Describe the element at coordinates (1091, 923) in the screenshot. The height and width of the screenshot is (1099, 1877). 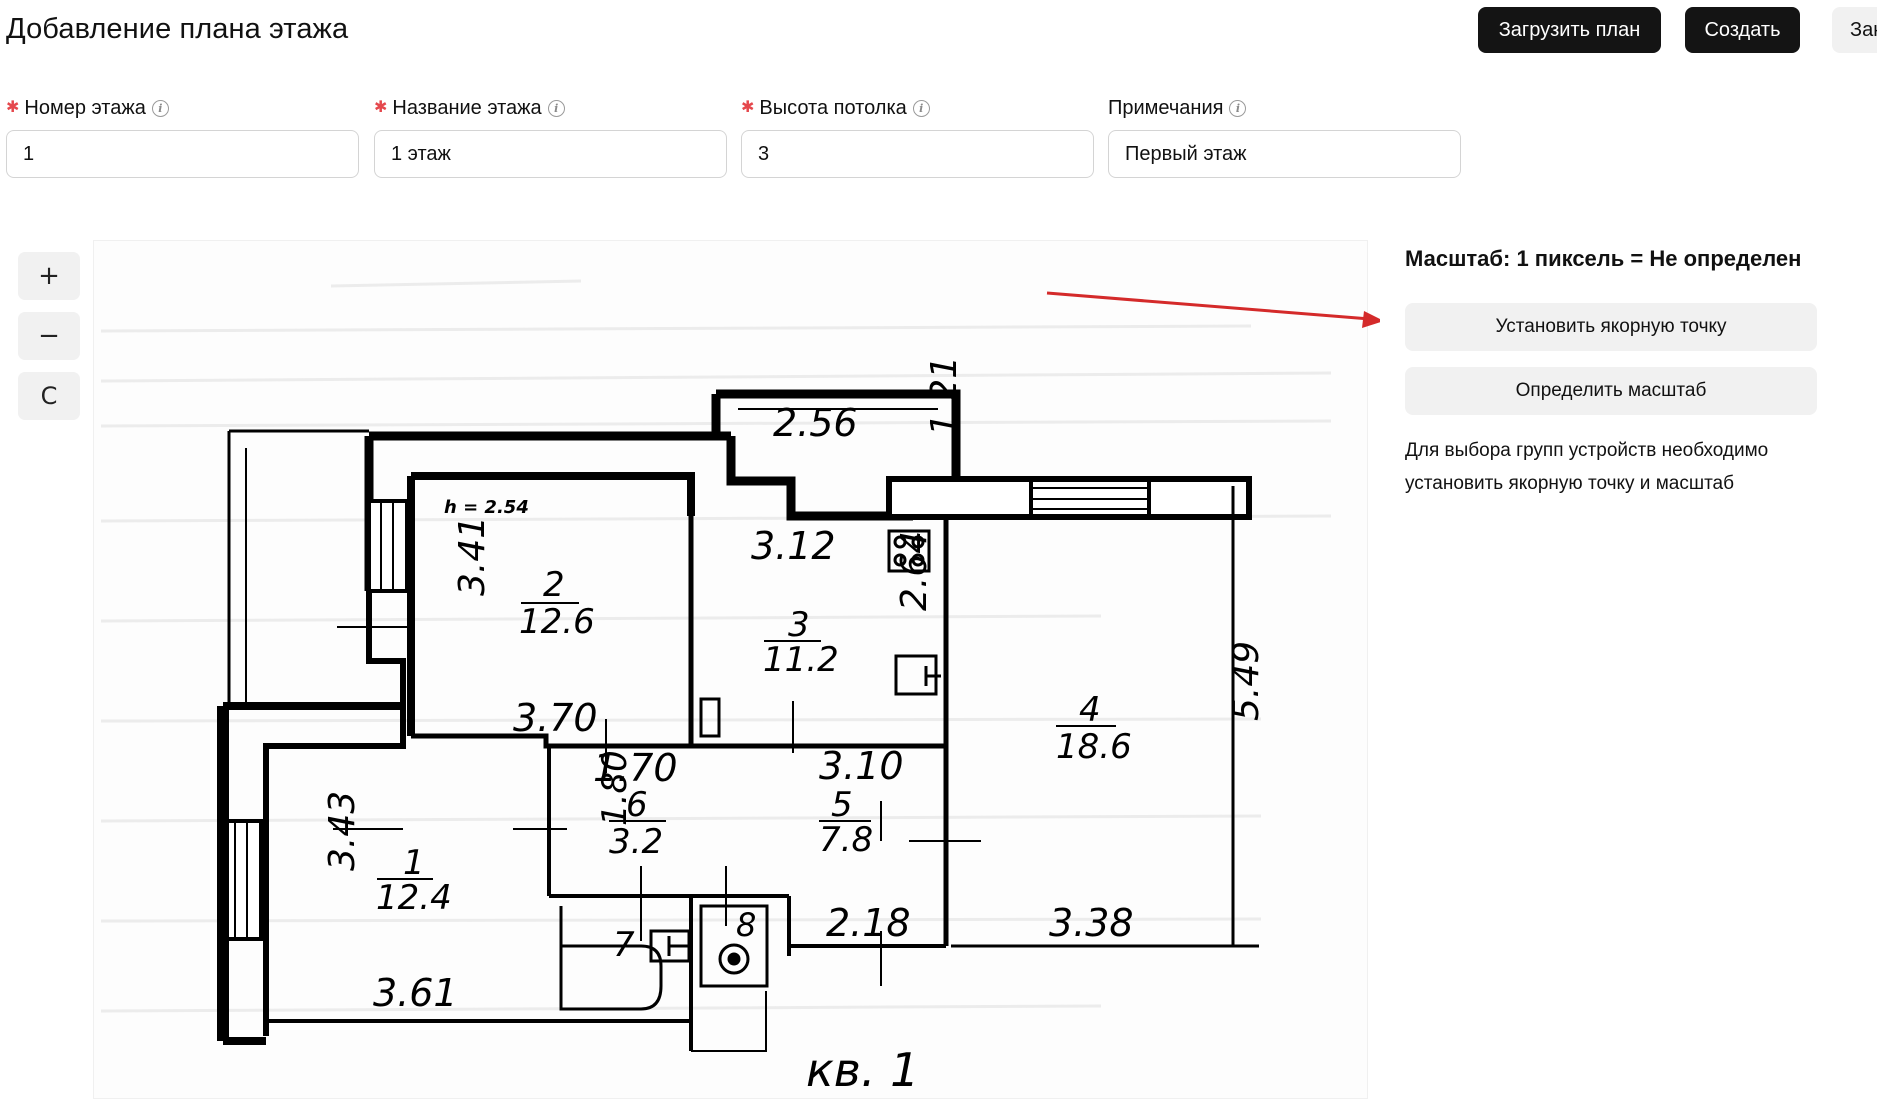
I see `dim-label: 3.38` at that location.